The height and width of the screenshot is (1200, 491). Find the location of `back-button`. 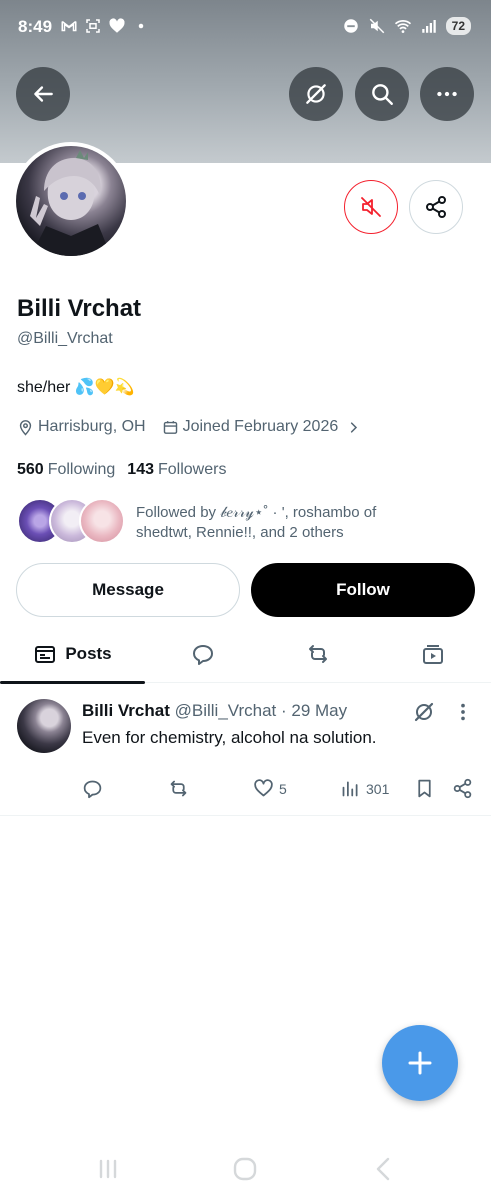

back-button is located at coordinates (43, 94).